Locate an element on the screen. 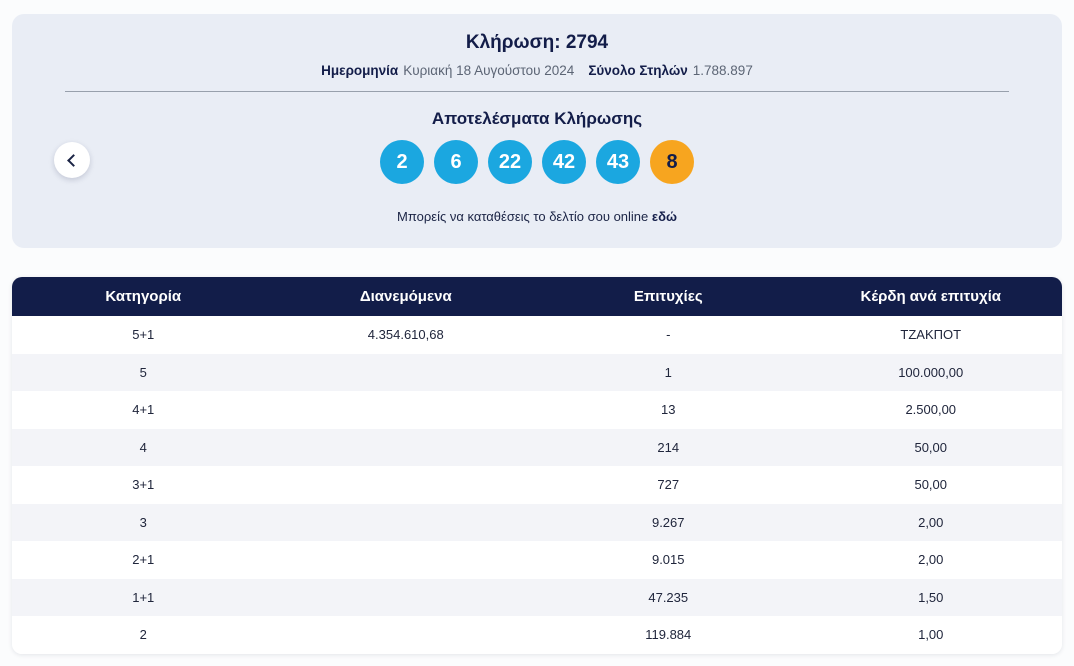  cell-category: 2 is located at coordinates (143, 635).